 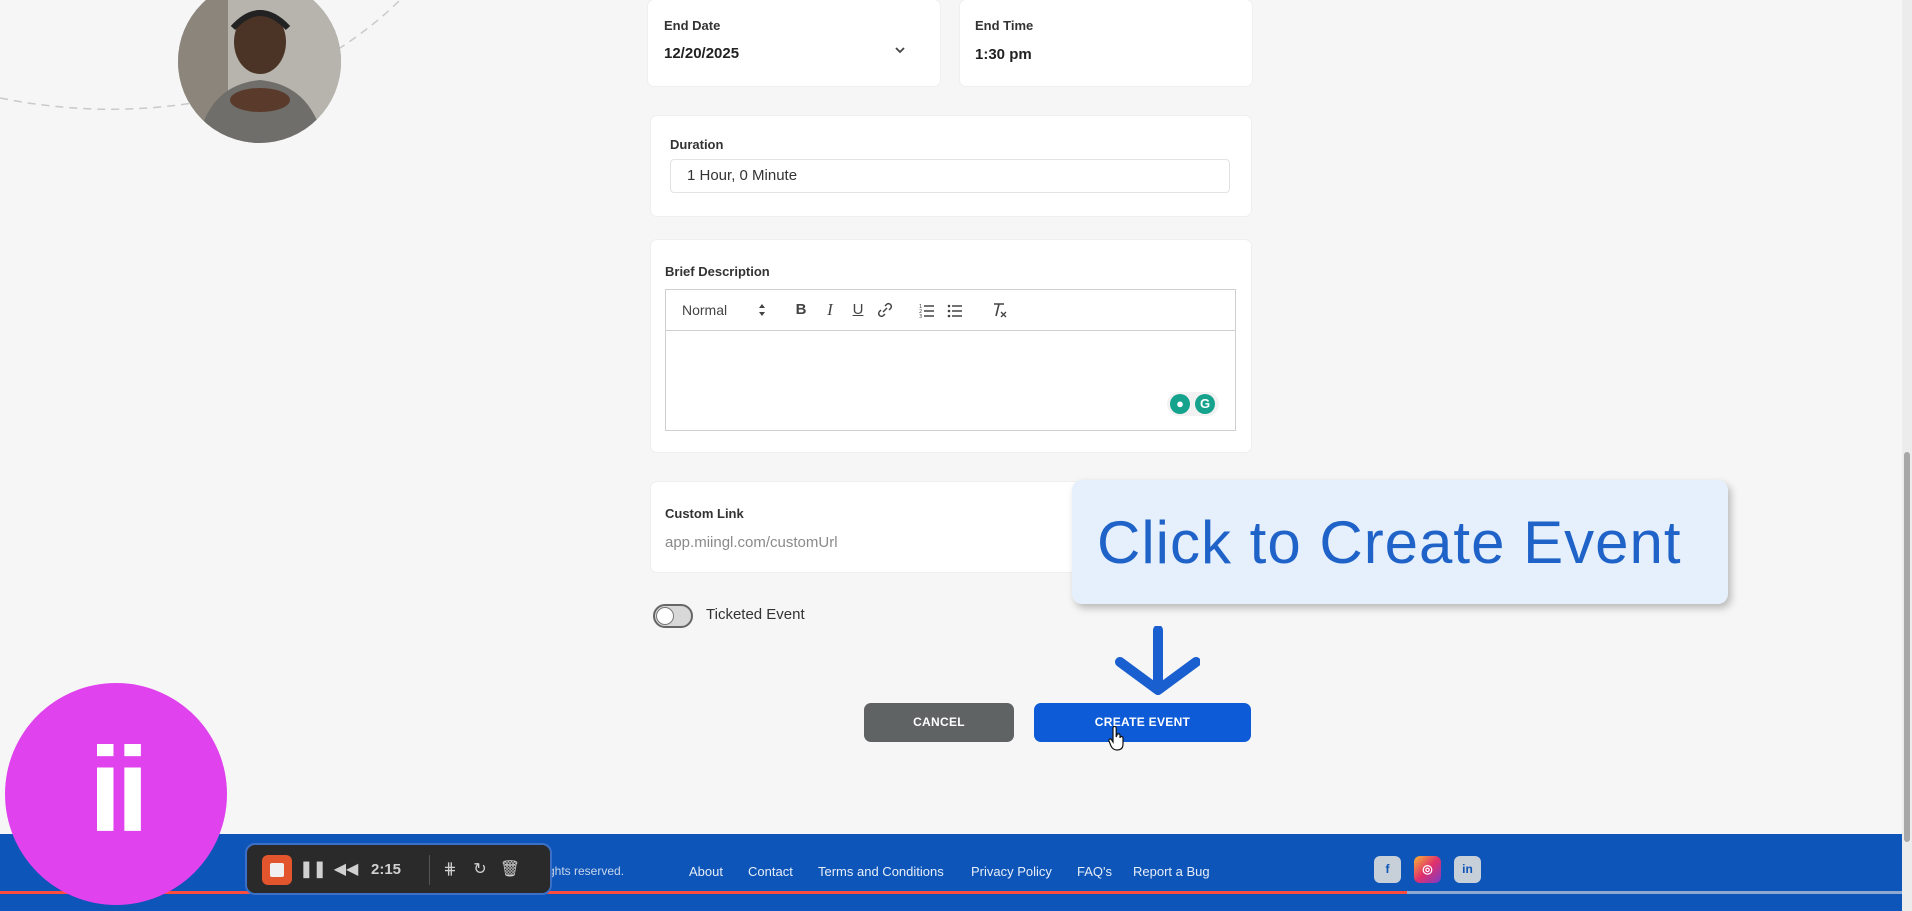 What do you see at coordinates (900, 51) in the screenshot?
I see `chevron-down-icon` at bounding box center [900, 51].